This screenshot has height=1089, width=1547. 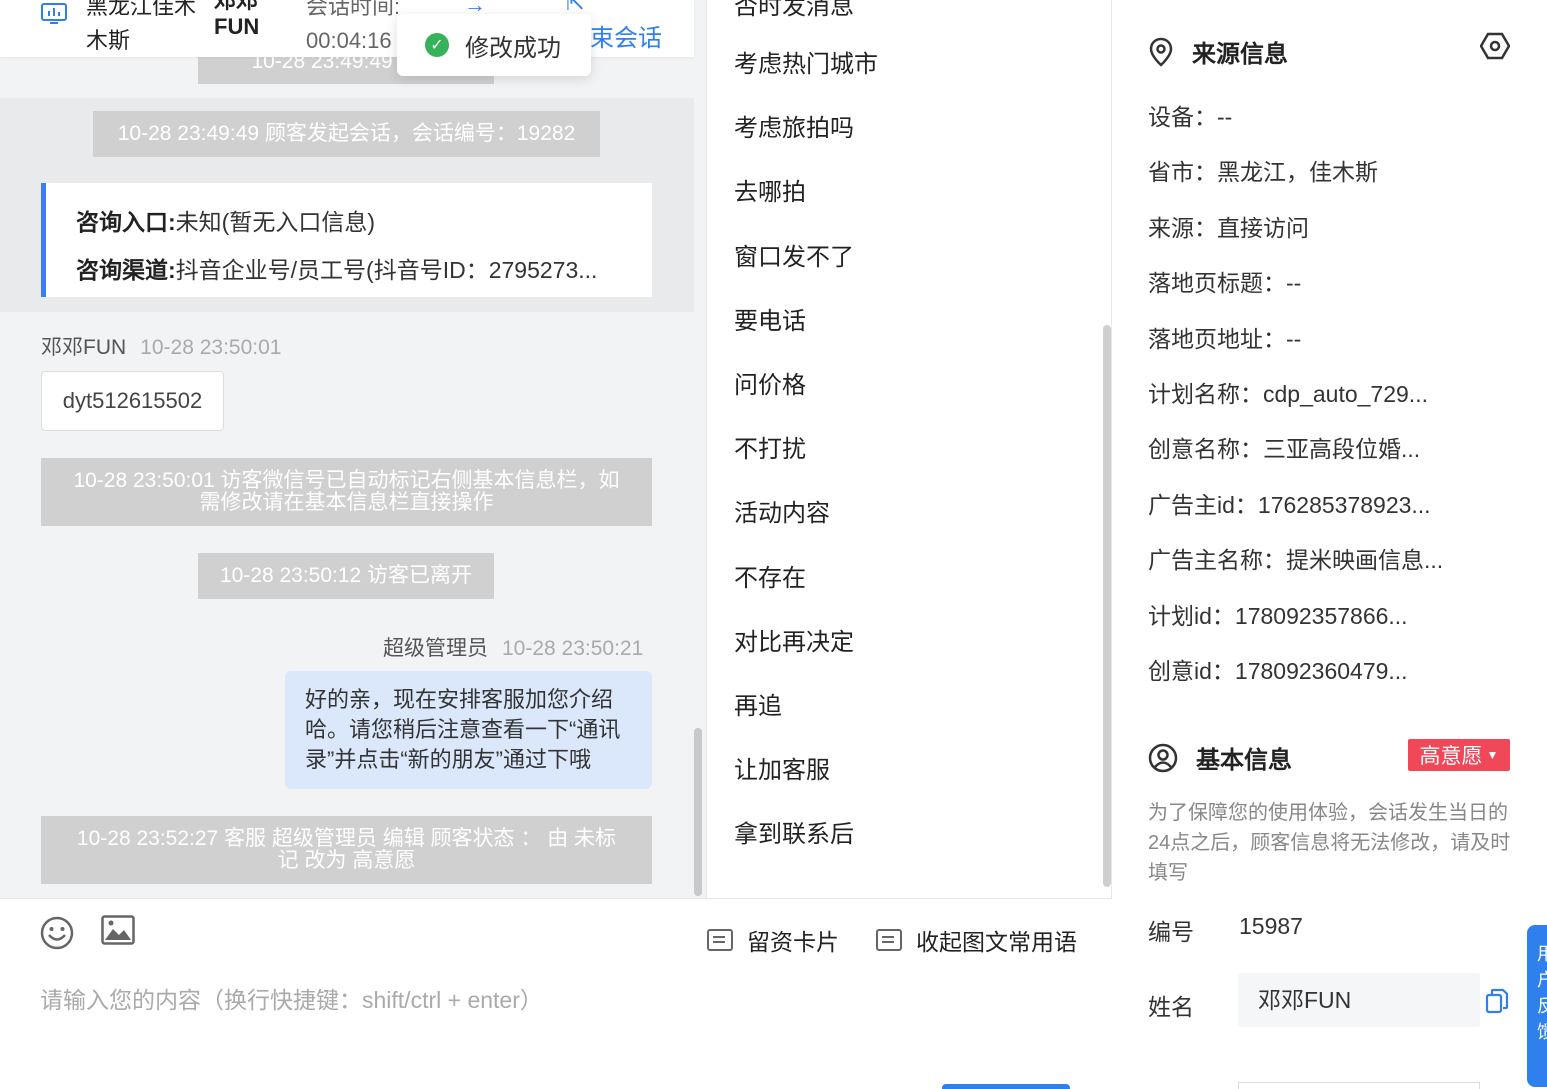 What do you see at coordinates (54, 13) in the screenshot?
I see `monitor-icon` at bounding box center [54, 13].